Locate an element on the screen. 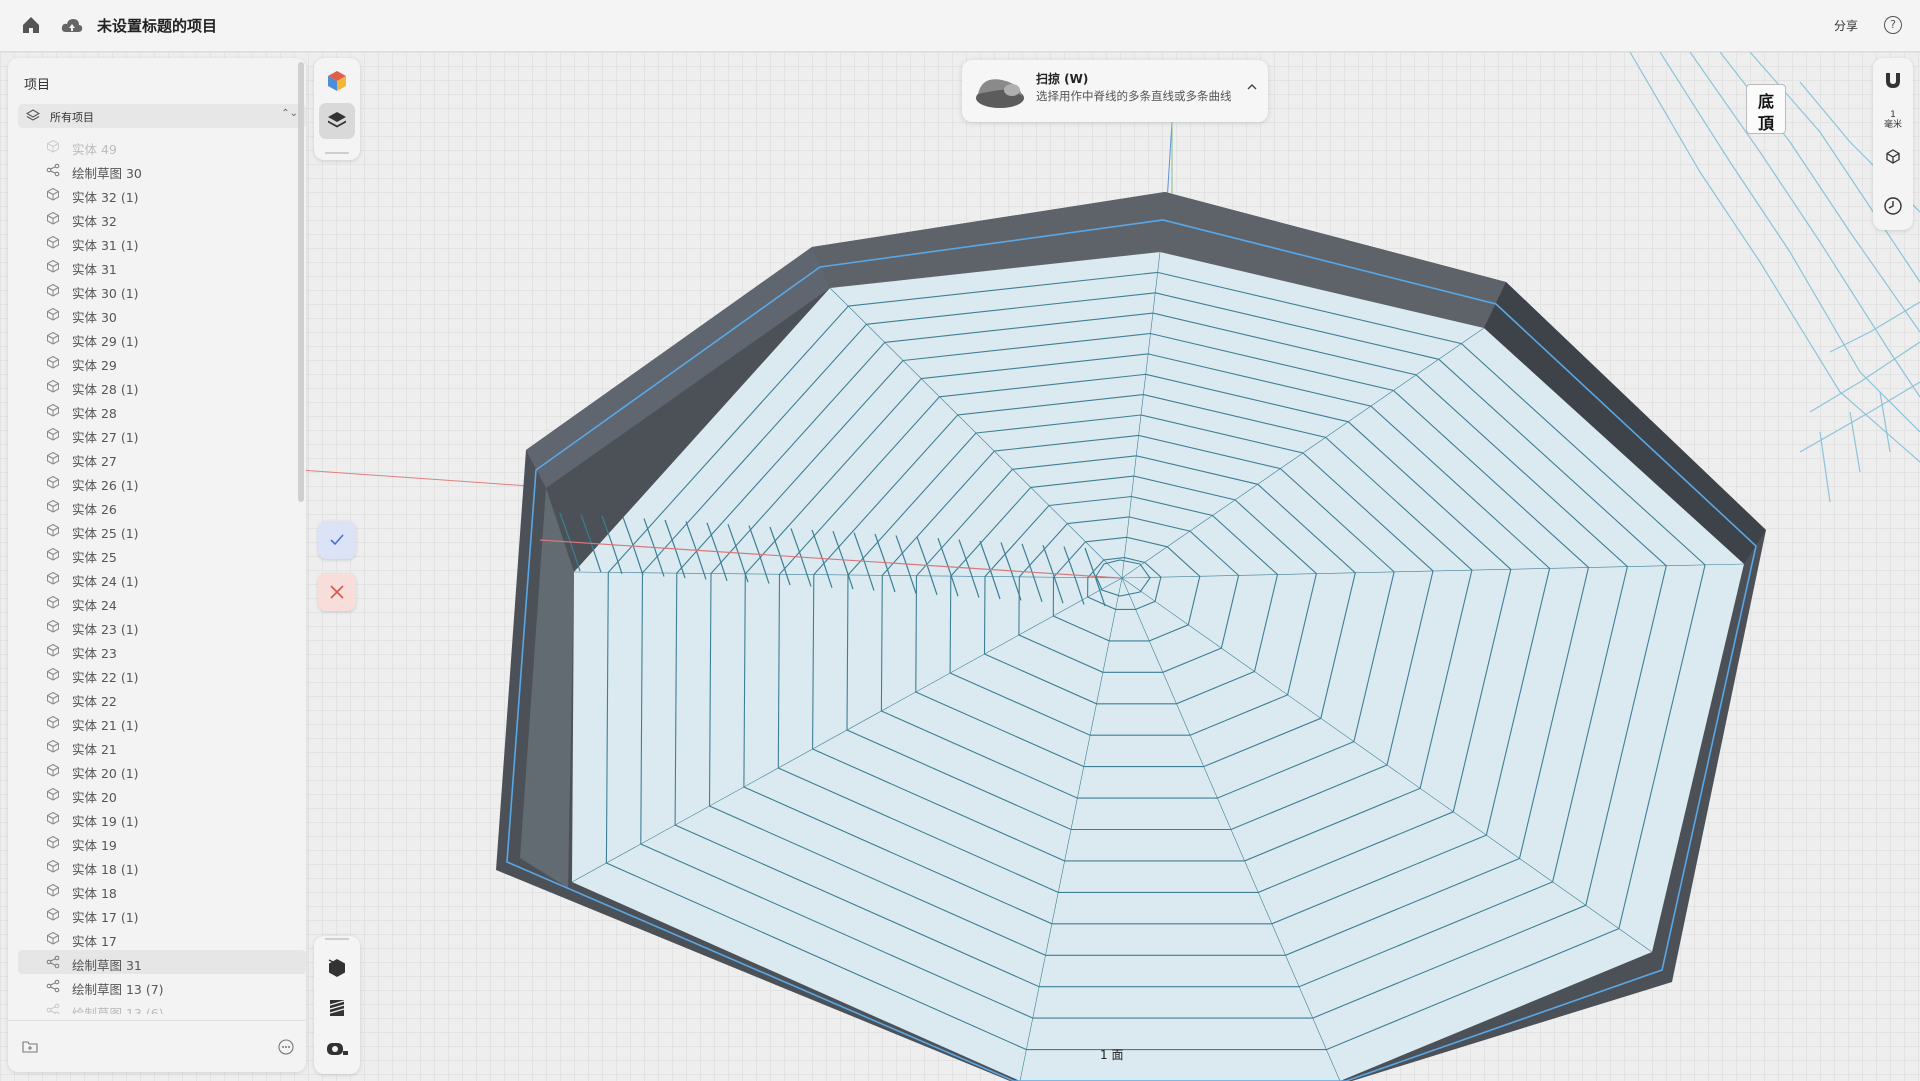 The width and height of the screenshot is (1920, 1081). selection-face-count: 1 面 is located at coordinates (1112, 1055).